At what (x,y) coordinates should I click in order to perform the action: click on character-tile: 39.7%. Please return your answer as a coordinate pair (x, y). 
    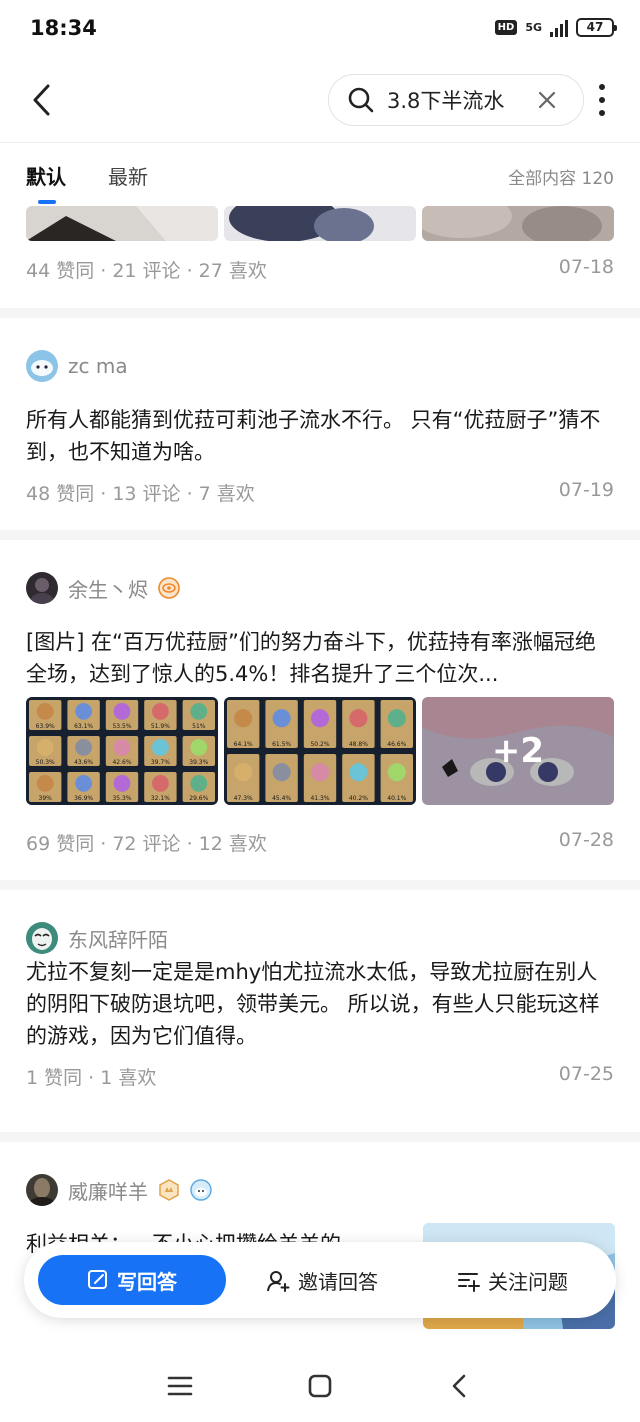
    Looking at the image, I should click on (160, 751).